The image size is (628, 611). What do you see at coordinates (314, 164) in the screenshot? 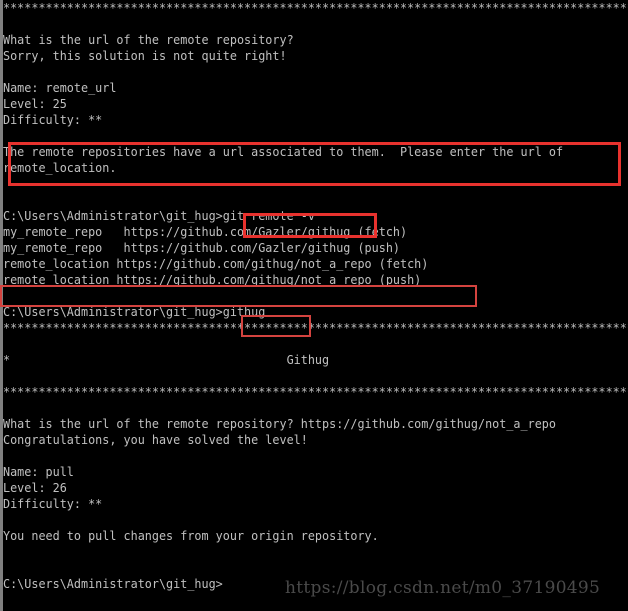
I see `annotation-hint-text-highlight` at bounding box center [314, 164].